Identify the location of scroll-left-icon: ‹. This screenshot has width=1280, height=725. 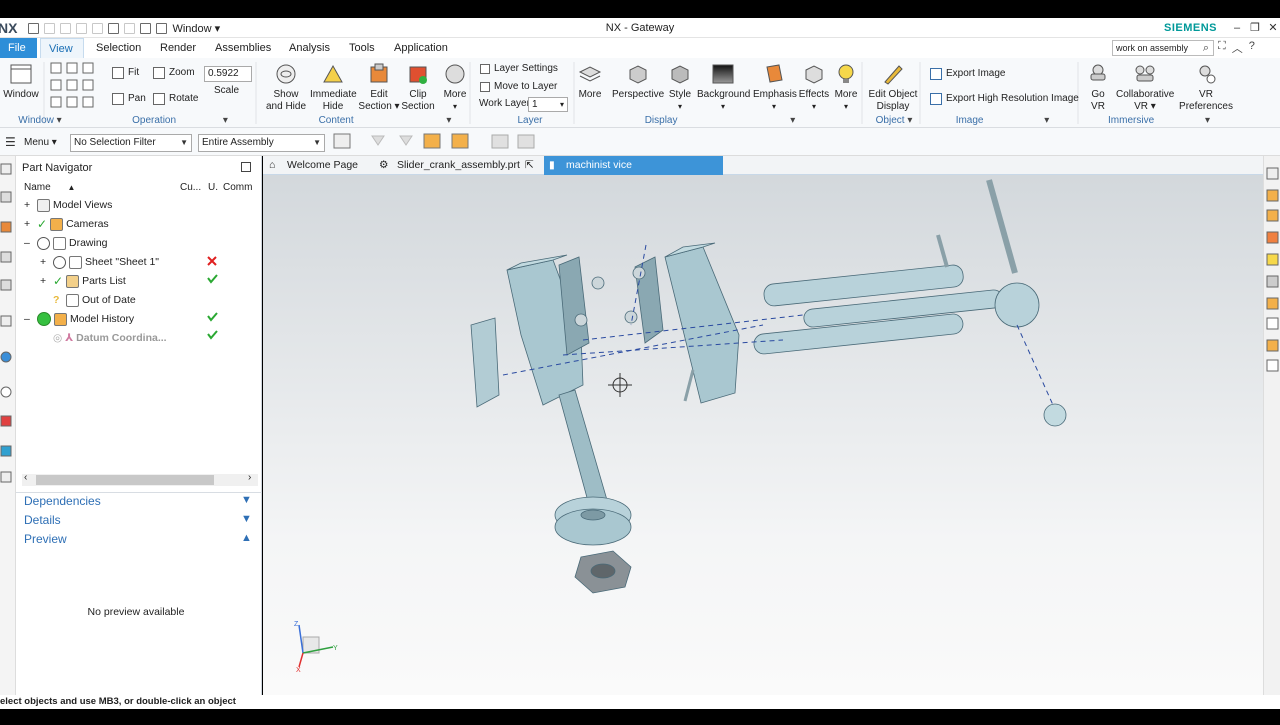
(25, 477).